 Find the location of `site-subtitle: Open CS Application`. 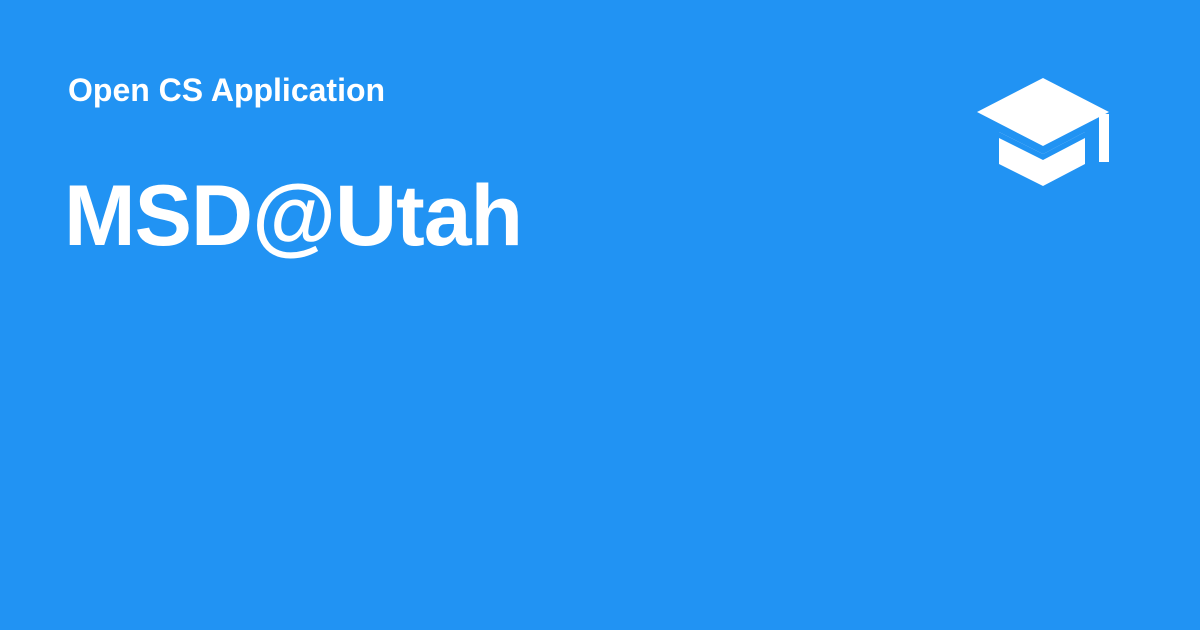

site-subtitle: Open CS Application is located at coordinates (227, 90).